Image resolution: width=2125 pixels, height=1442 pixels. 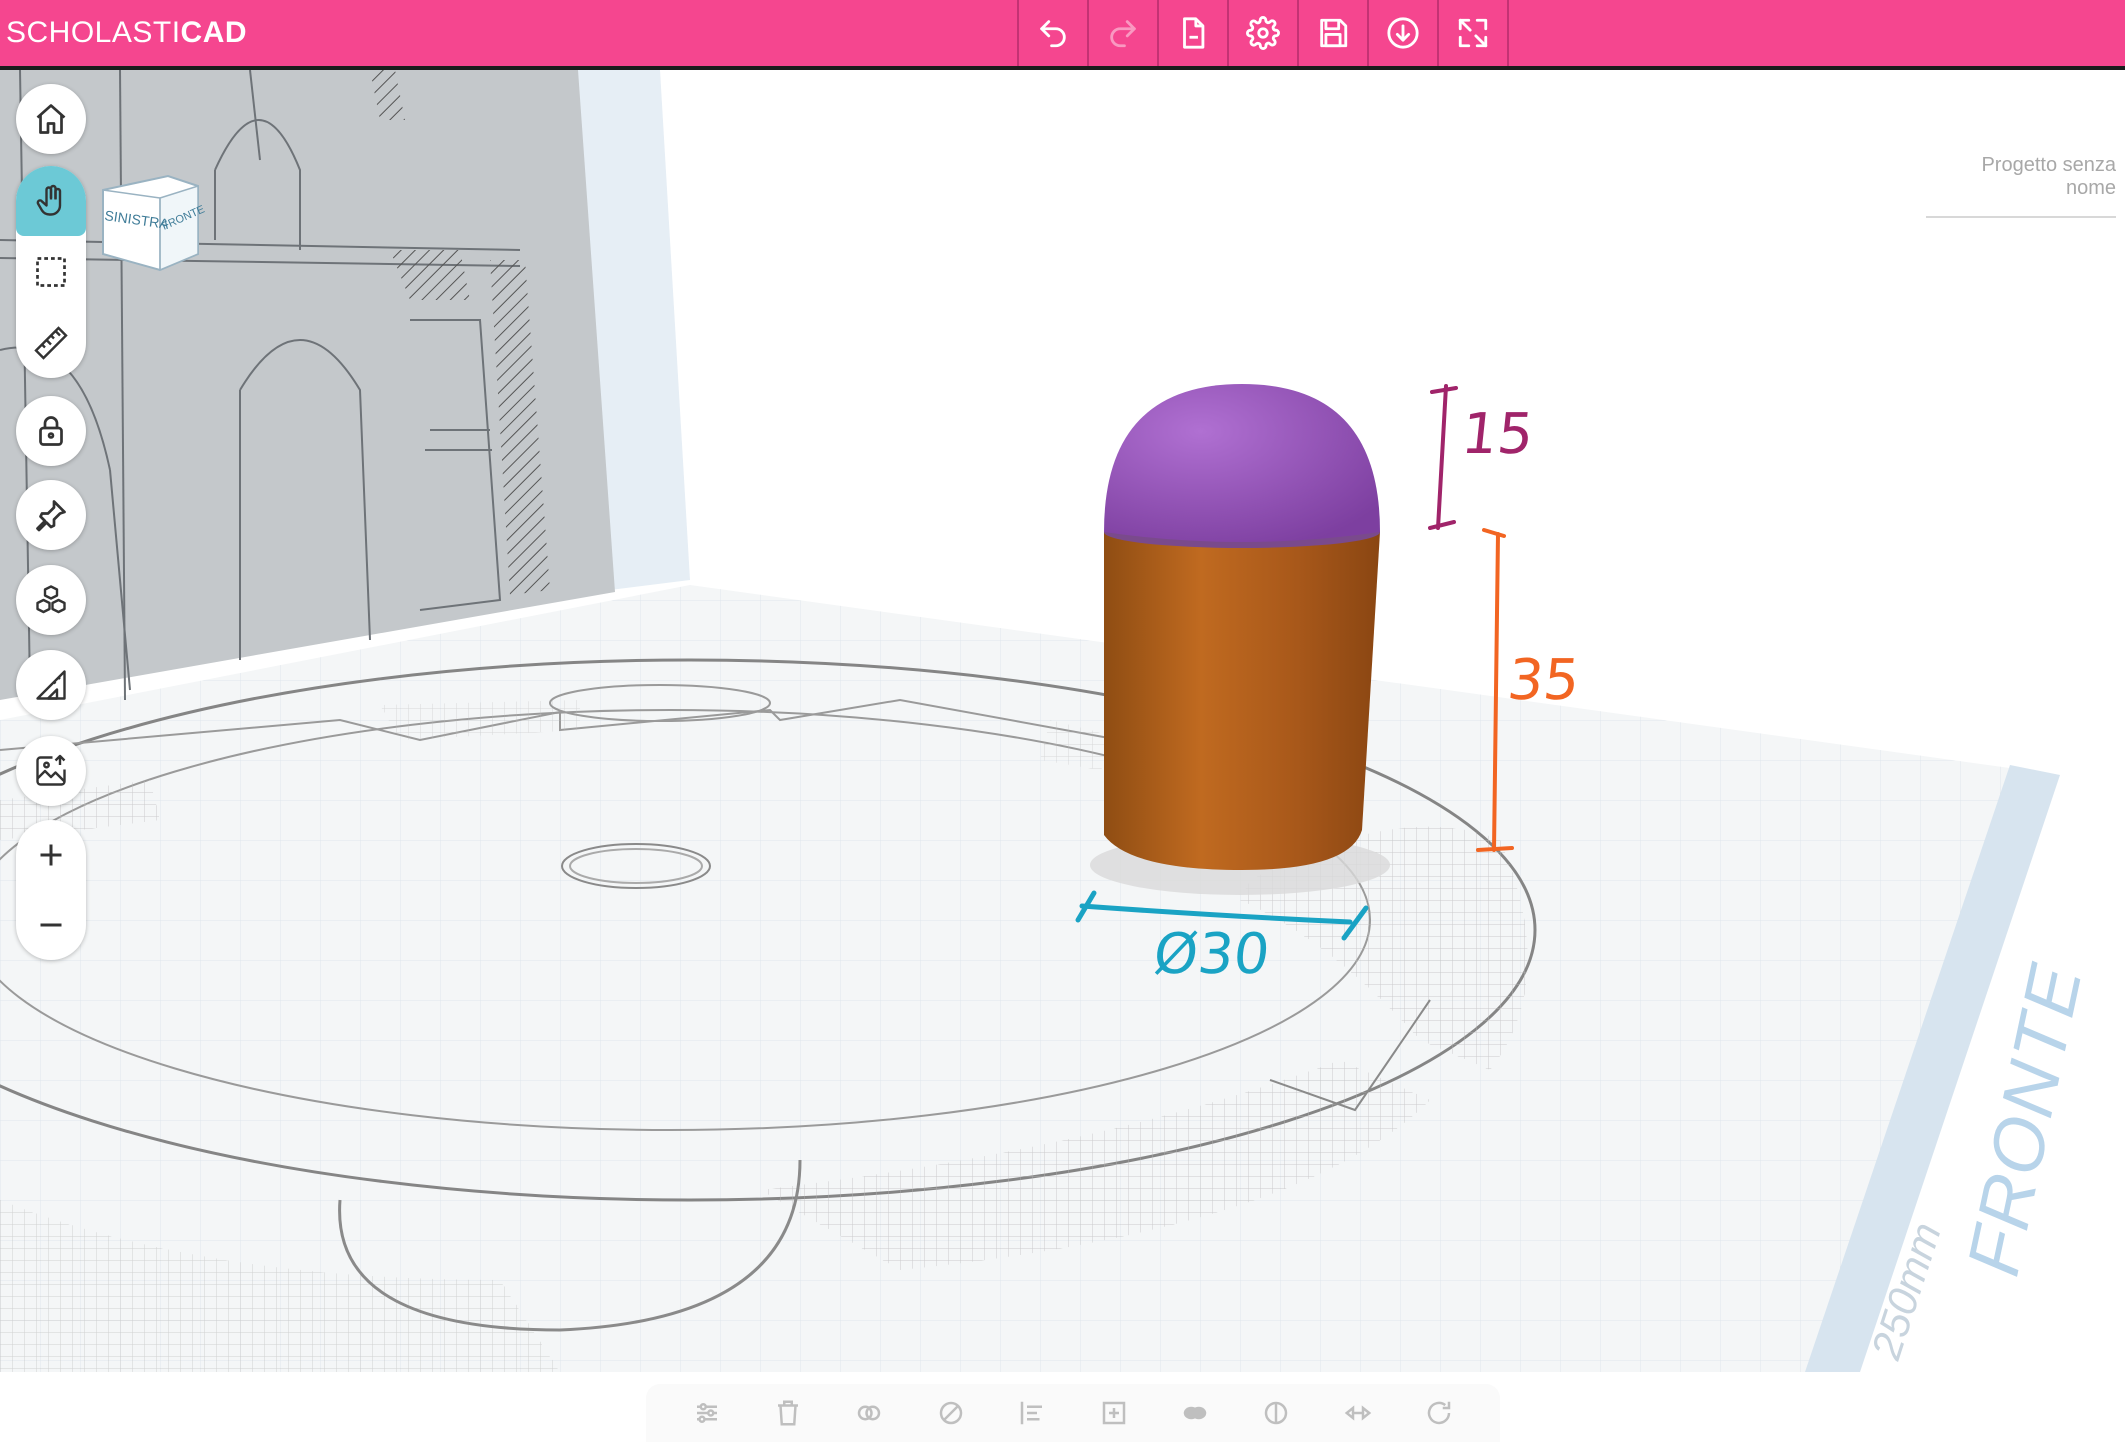 I want to click on navigation-tools, so click(x=51, y=272).